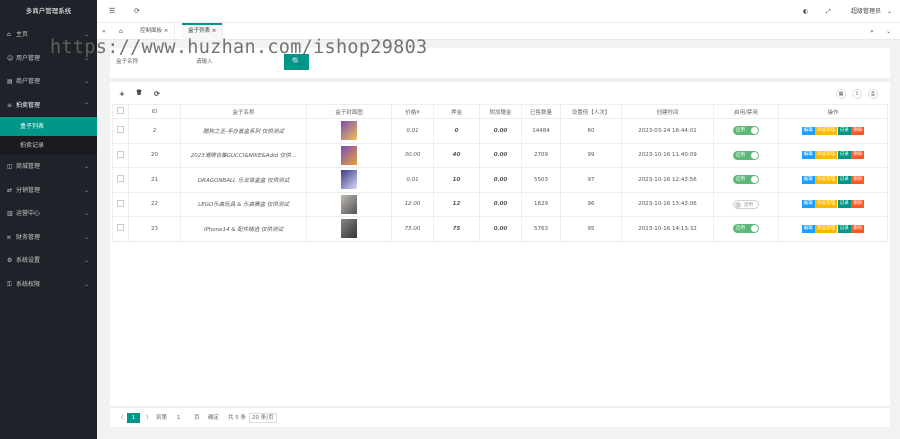  Describe the element at coordinates (48, 191) in the screenshot. I see `sidebar-item-5: ⇄ 分销管理 ⌄` at that location.